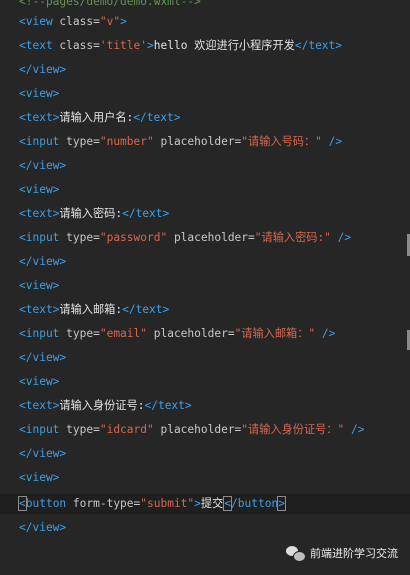  I want to click on watermark-label: 前端进阶学习交流, so click(354, 553).